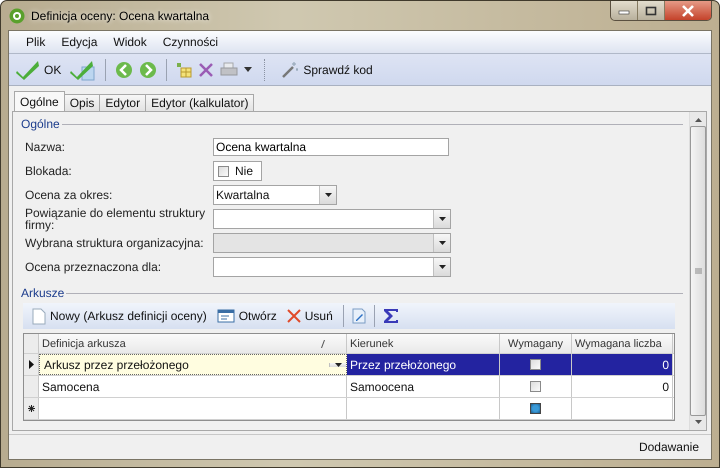  I want to click on save-check-icon, so click(83, 69).